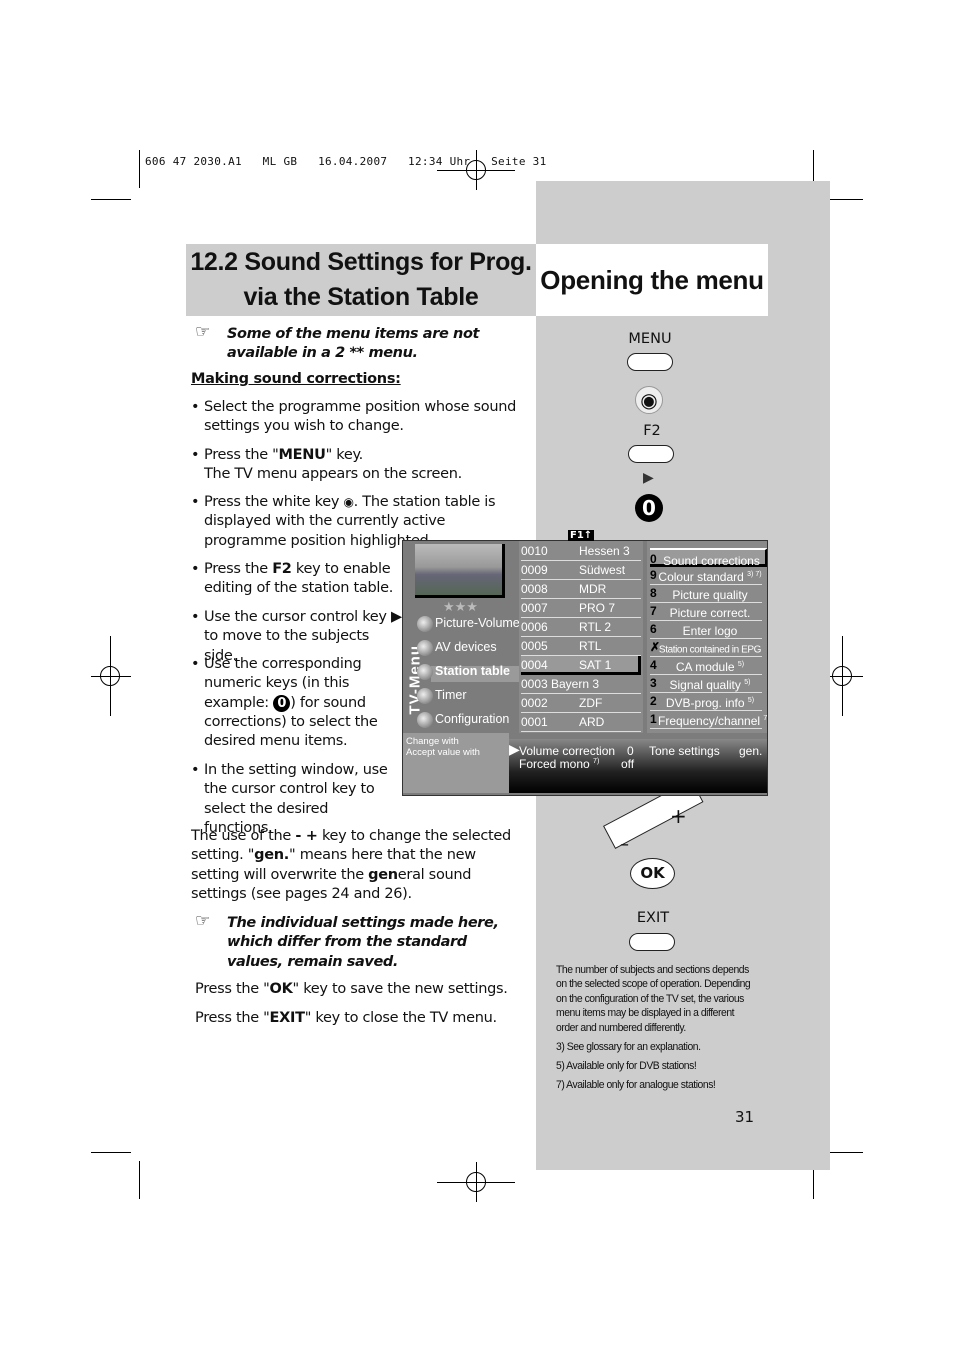 The image size is (954, 1351). I want to click on station-row: 0001 ARD, so click(581, 722).